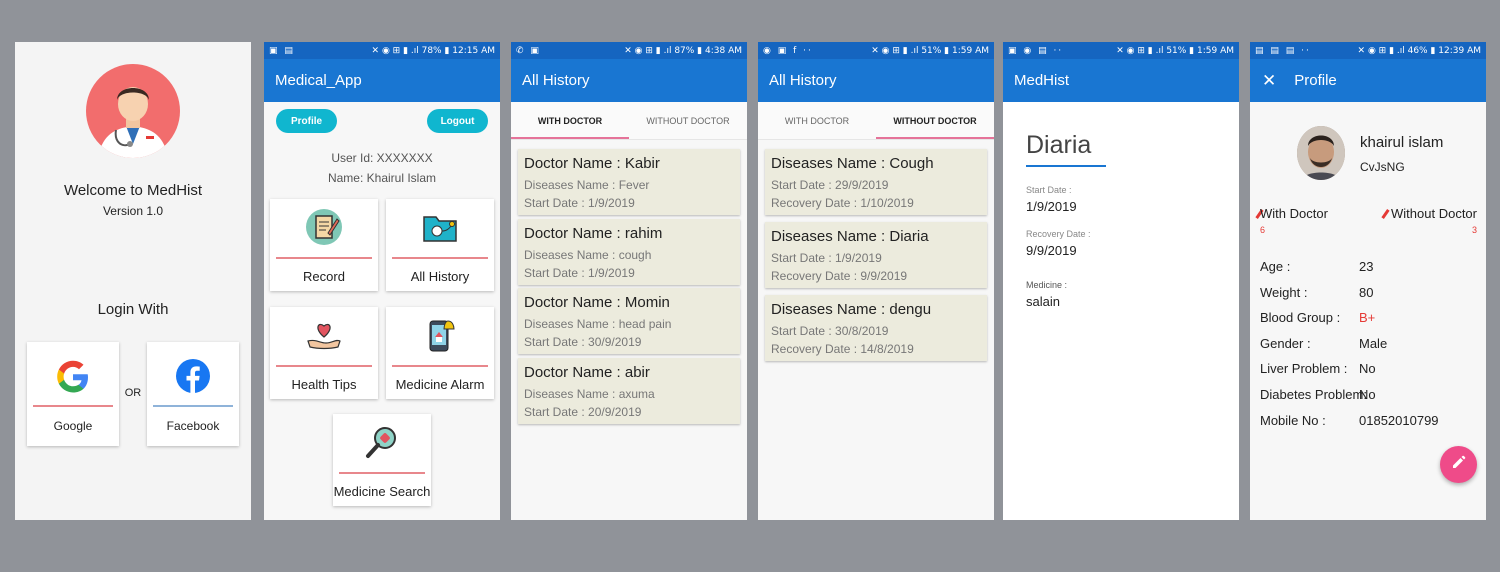 This screenshot has width=1500, height=572. Describe the element at coordinates (133, 309) in the screenshot. I see `login-with-label: Login With` at that location.